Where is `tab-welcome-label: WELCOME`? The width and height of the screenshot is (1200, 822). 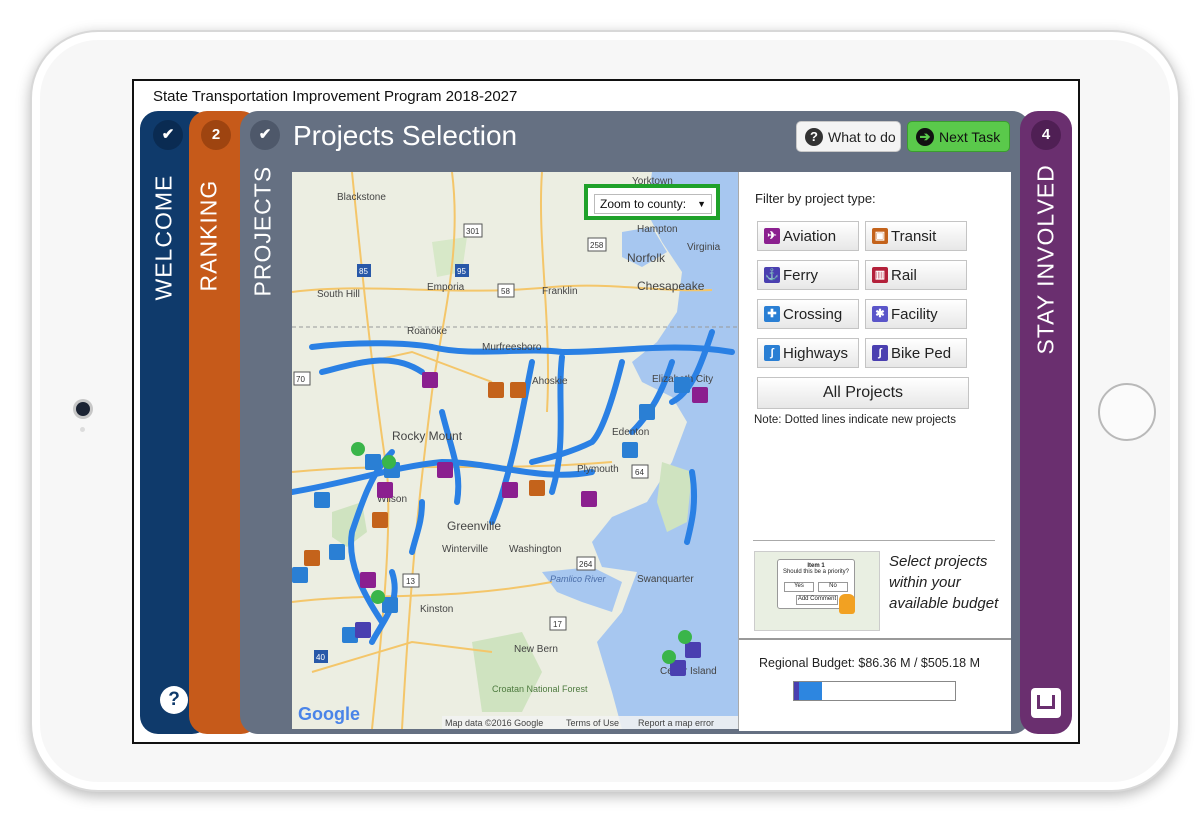 tab-welcome-label: WELCOME is located at coordinates (163, 237).